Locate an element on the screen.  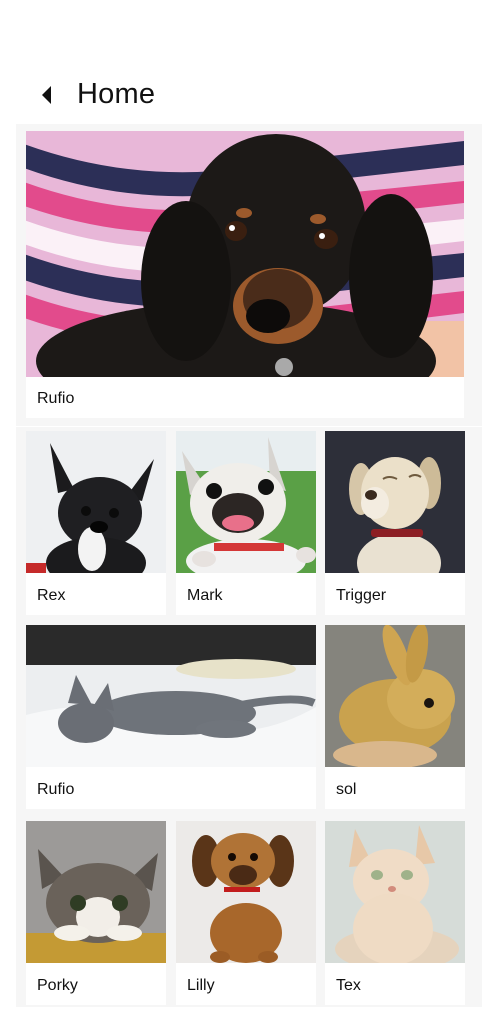
pet-card: Rufio is located at coordinates (171, 717).